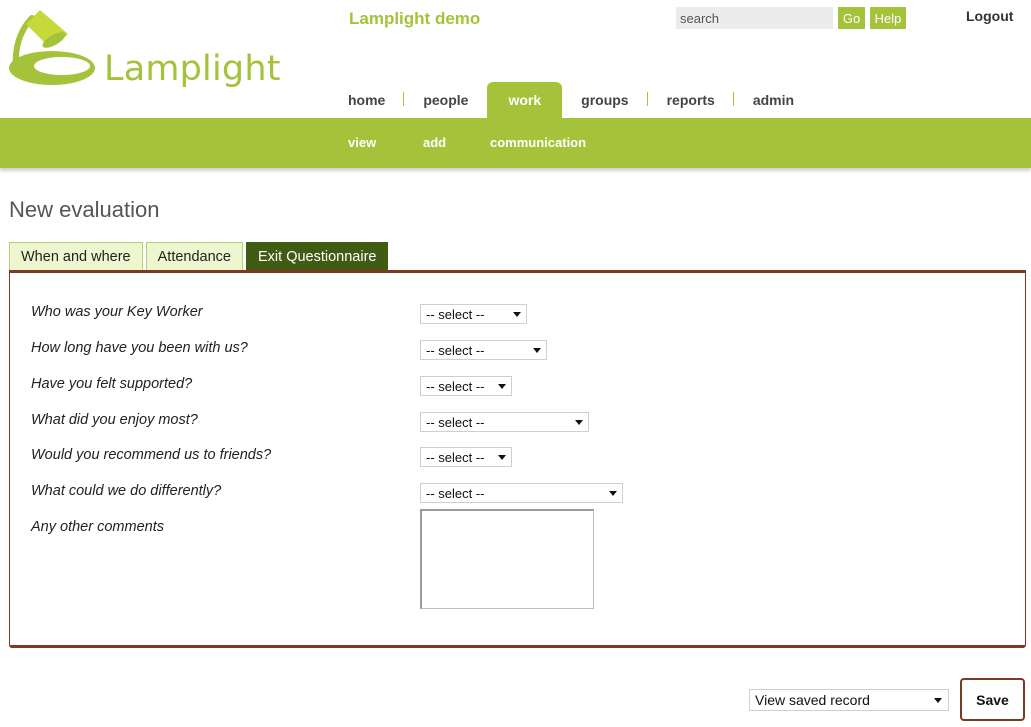 The image size is (1031, 727). What do you see at coordinates (192, 69) in the screenshot?
I see `logo-text: Lamplight` at bounding box center [192, 69].